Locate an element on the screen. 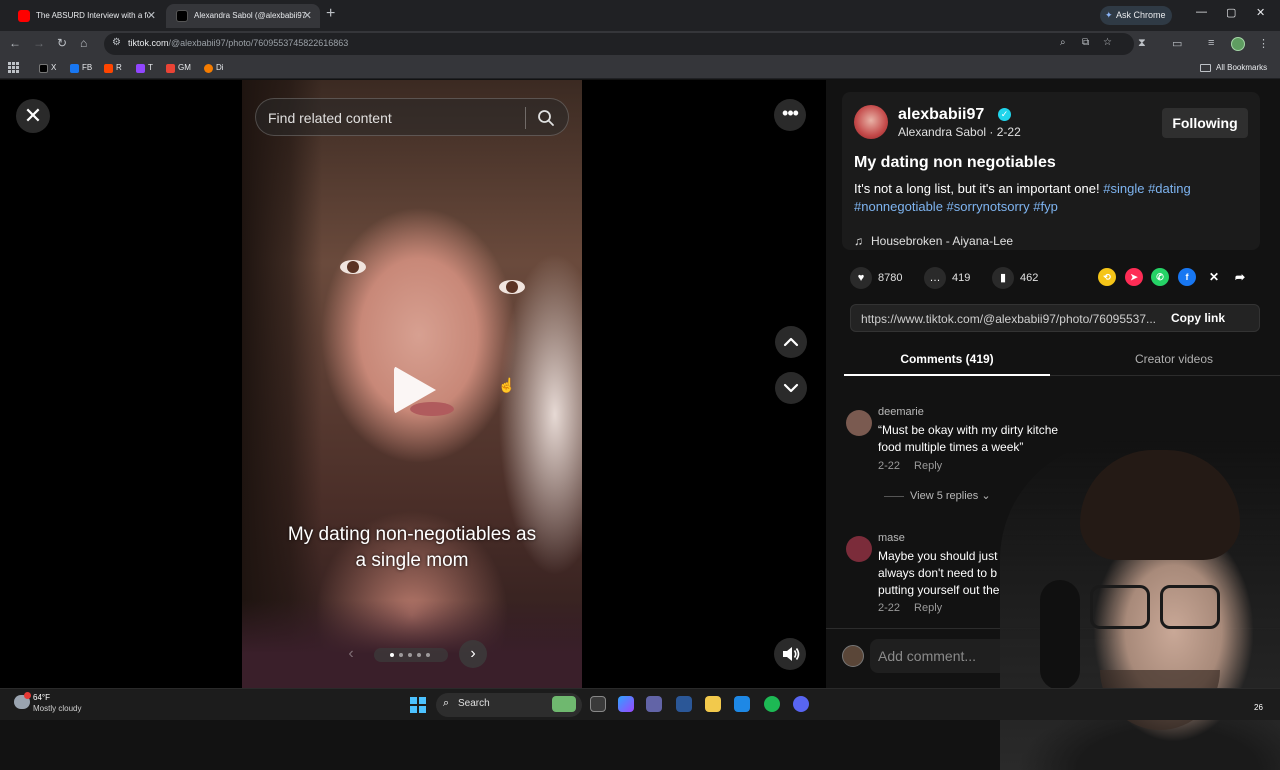  sound-toggle-button is located at coordinates (790, 654).